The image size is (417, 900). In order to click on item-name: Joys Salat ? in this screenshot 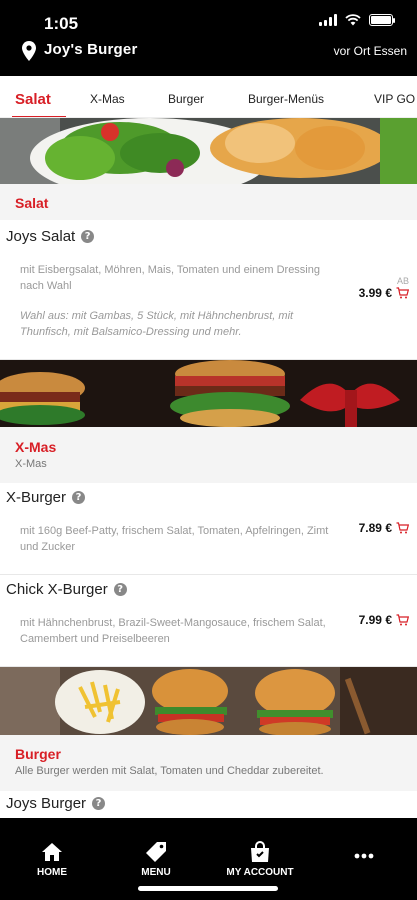, I will do `click(50, 236)`.